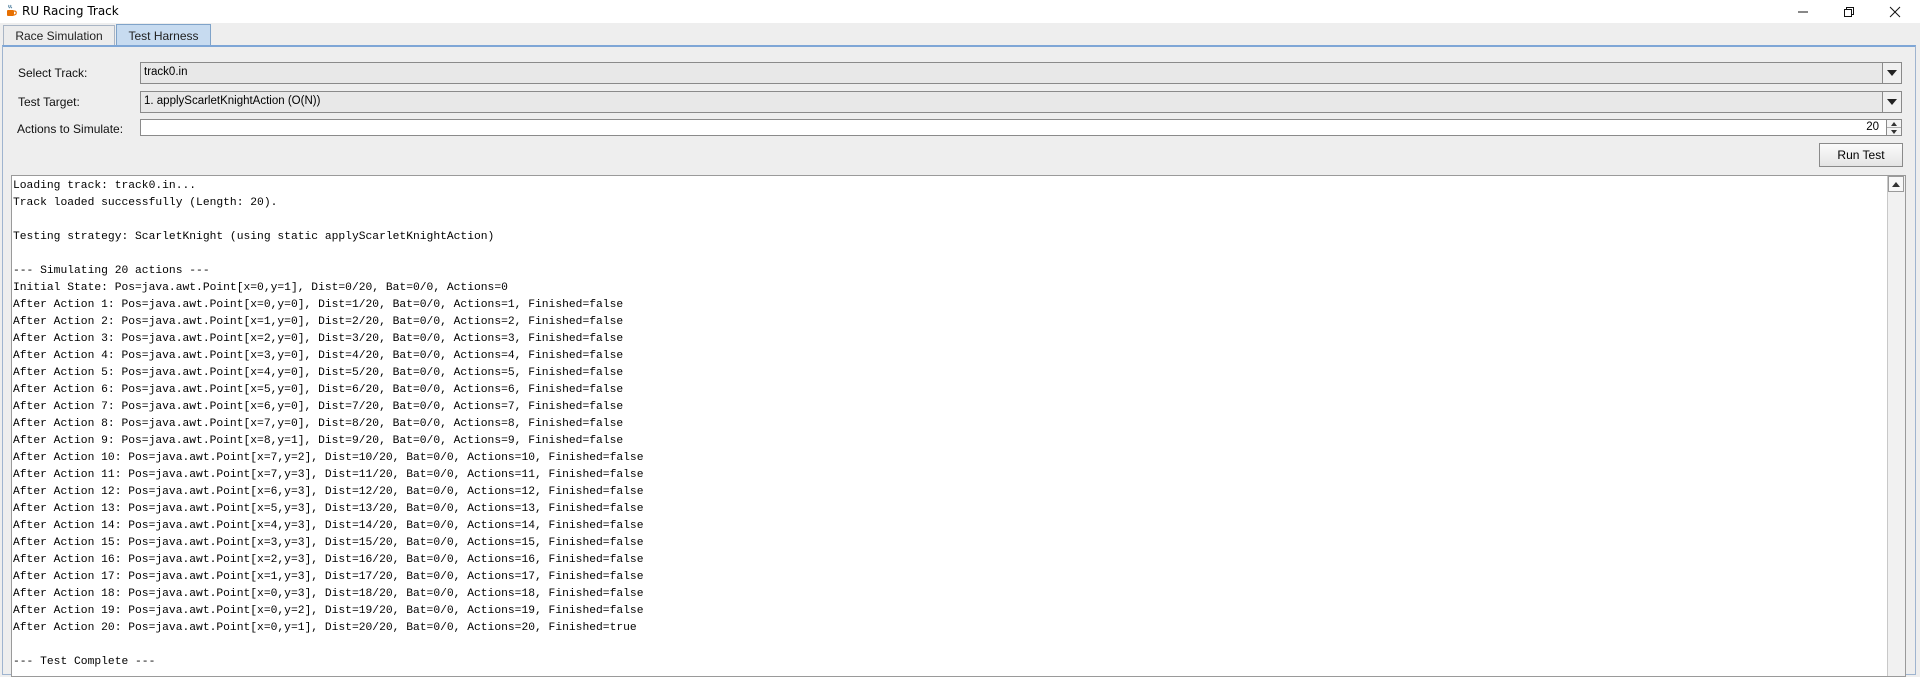 The image size is (1920, 677). What do you see at coordinates (166, 72) in the screenshot?
I see `track-select-value: track0.in` at bounding box center [166, 72].